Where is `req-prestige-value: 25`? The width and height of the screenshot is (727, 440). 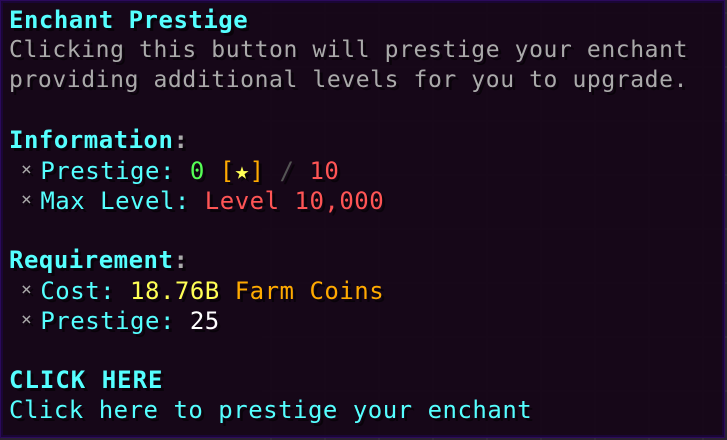 req-prestige-value: 25 is located at coordinates (204, 321).